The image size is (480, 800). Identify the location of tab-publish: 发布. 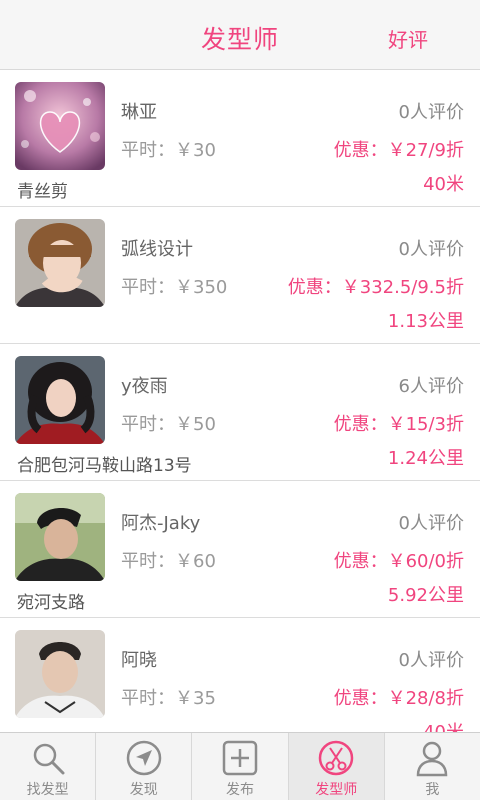
(240, 766).